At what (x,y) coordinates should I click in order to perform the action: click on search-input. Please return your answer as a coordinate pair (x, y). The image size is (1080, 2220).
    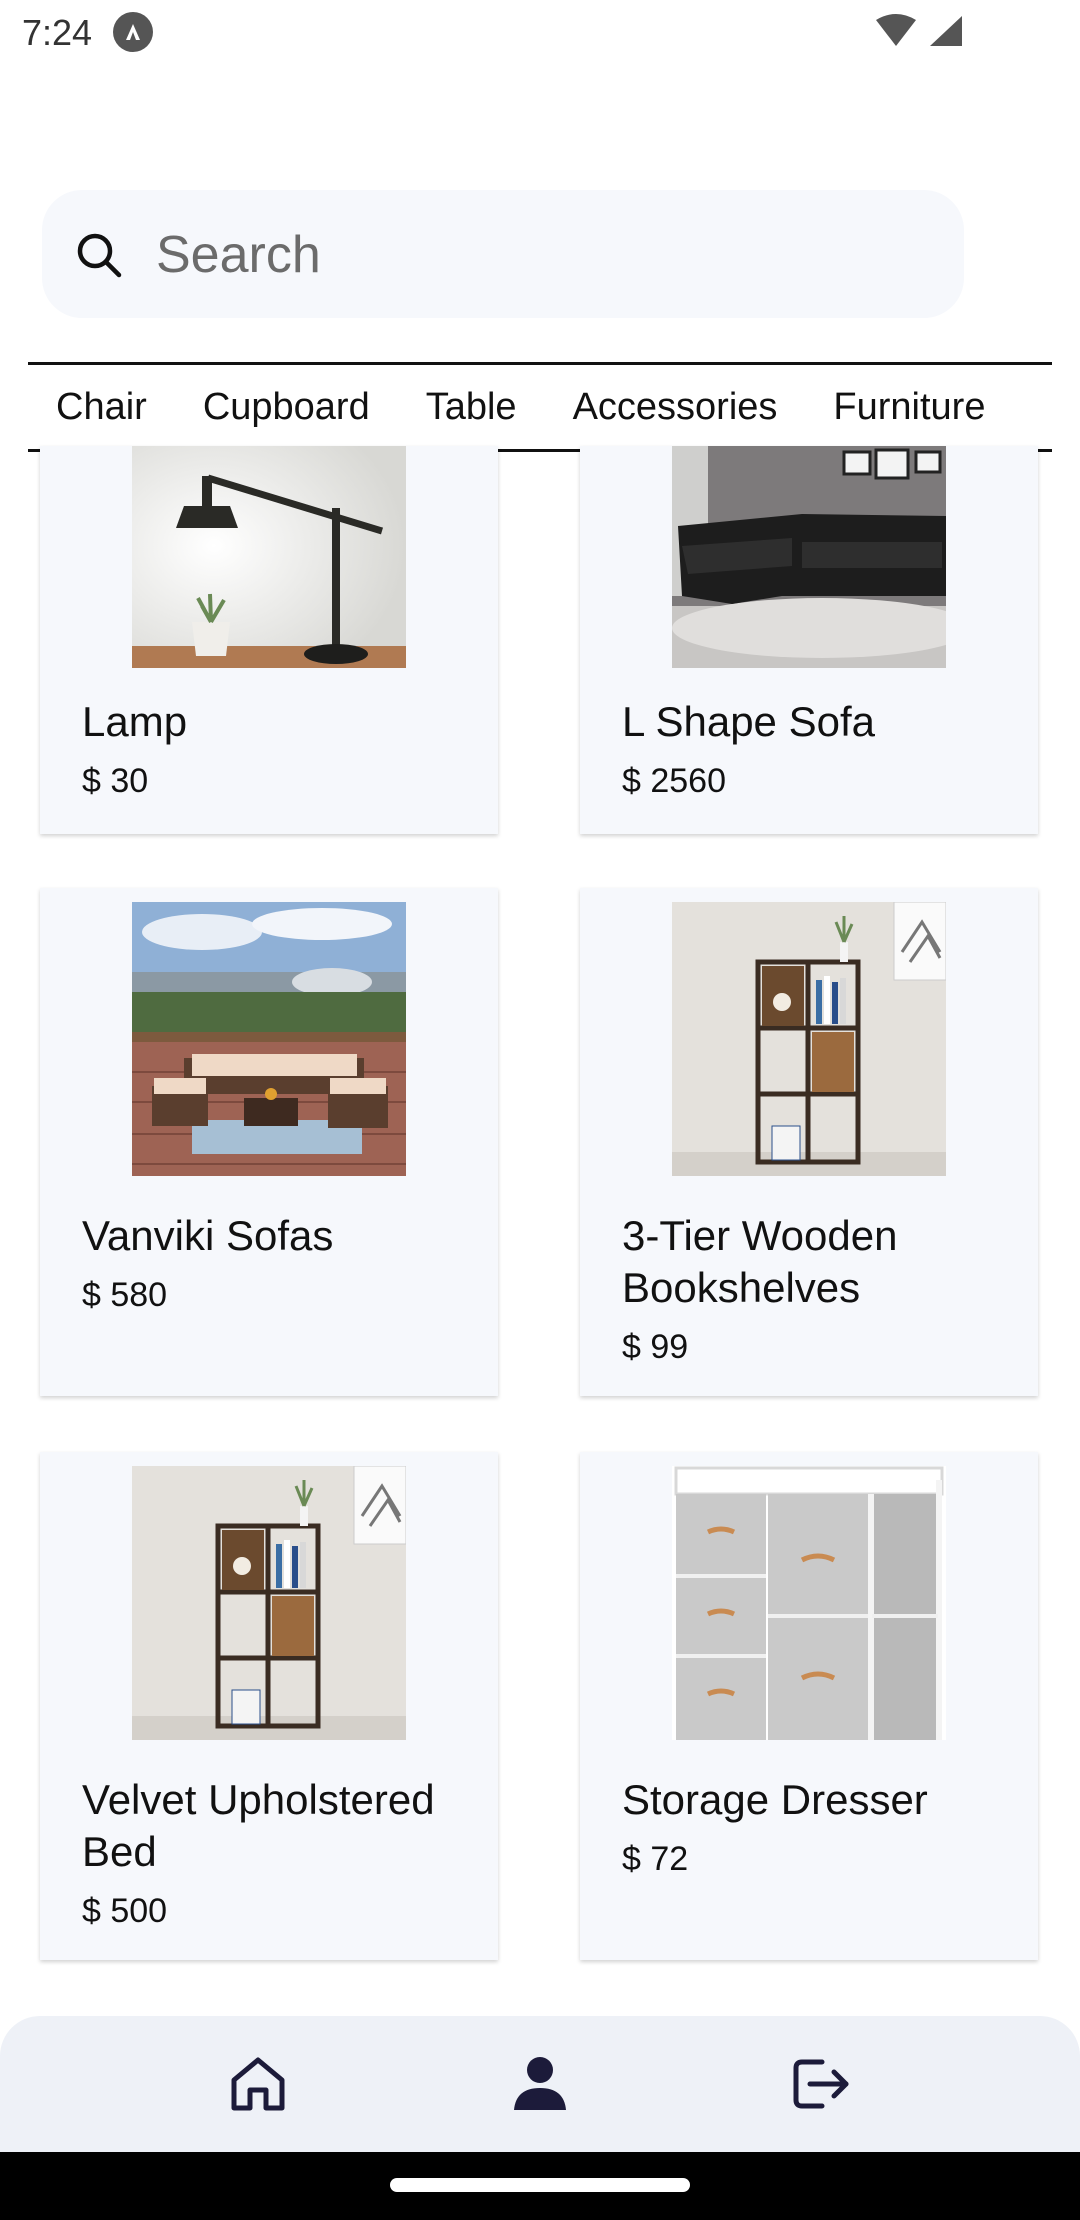
    Looking at the image, I should click on (536, 255).